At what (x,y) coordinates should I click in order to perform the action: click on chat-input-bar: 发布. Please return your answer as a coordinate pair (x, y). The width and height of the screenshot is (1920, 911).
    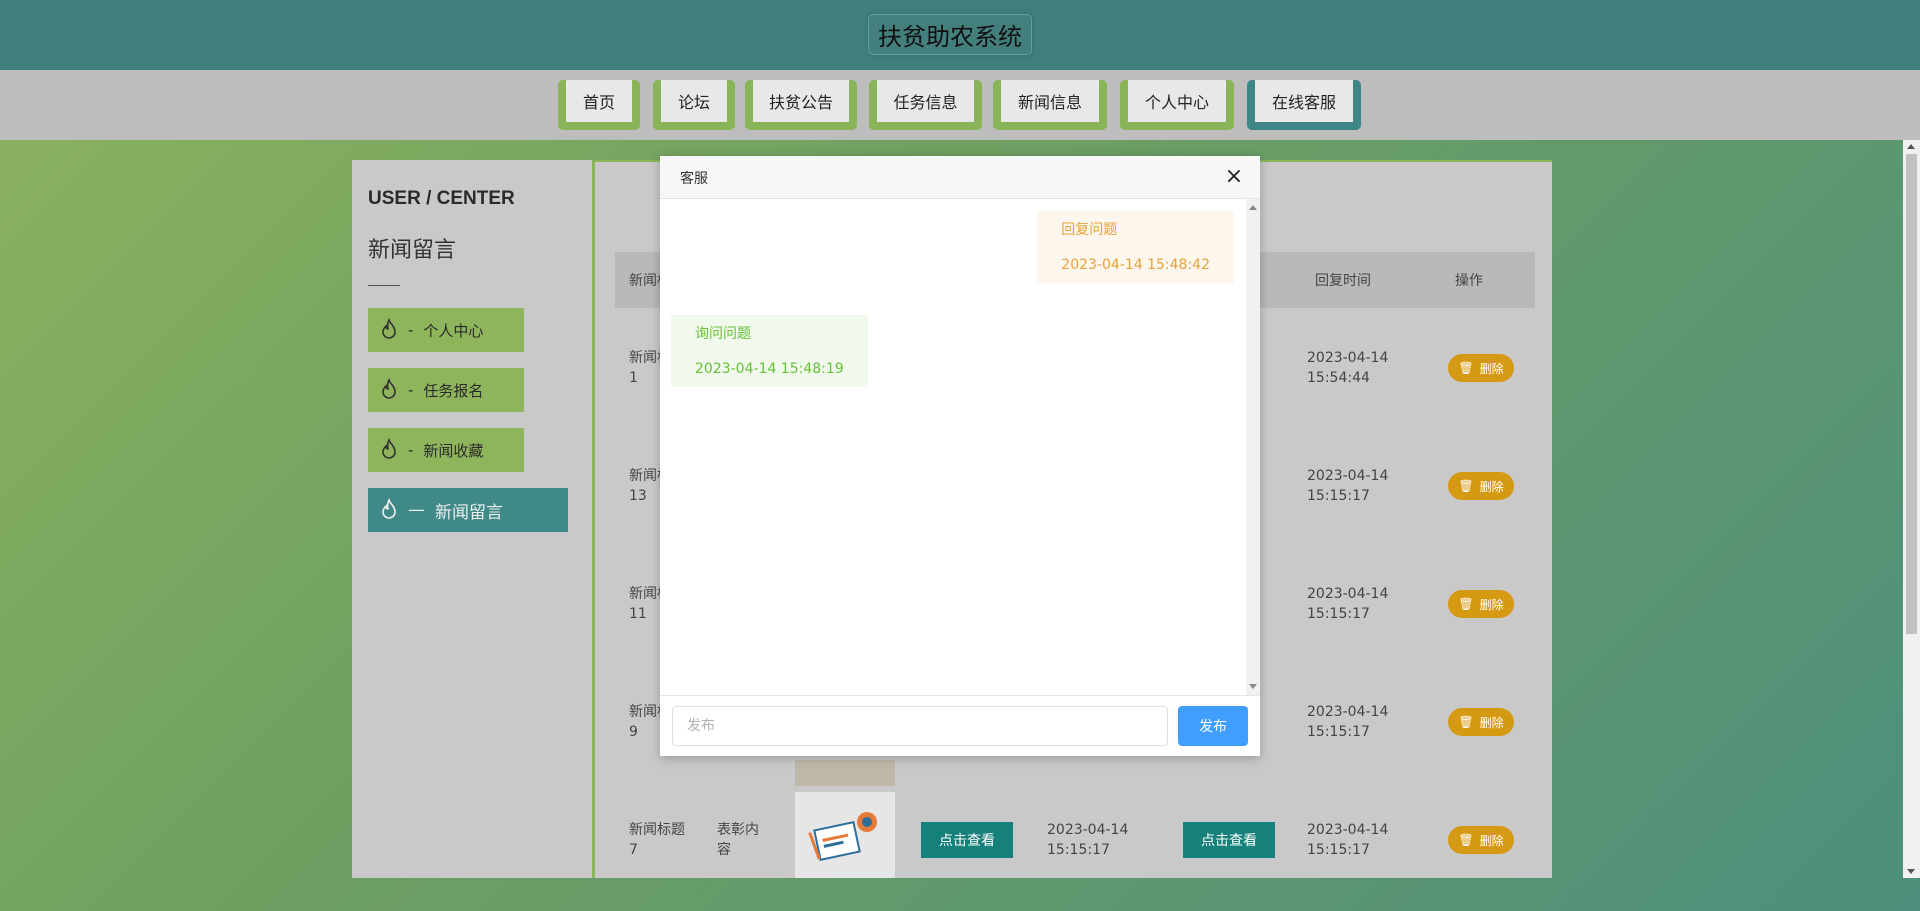
    Looking at the image, I should click on (960, 725).